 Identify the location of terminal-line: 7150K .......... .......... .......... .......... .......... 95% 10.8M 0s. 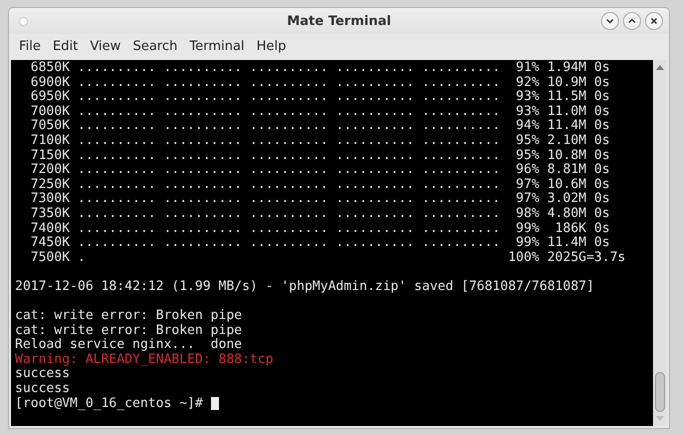
(320, 155).